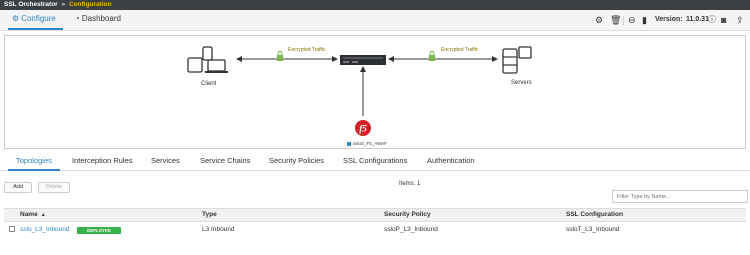  Describe the element at coordinates (375, 5) in the screenshot. I see `breadcrumb: SSL Orchestrator » Configuration` at that location.